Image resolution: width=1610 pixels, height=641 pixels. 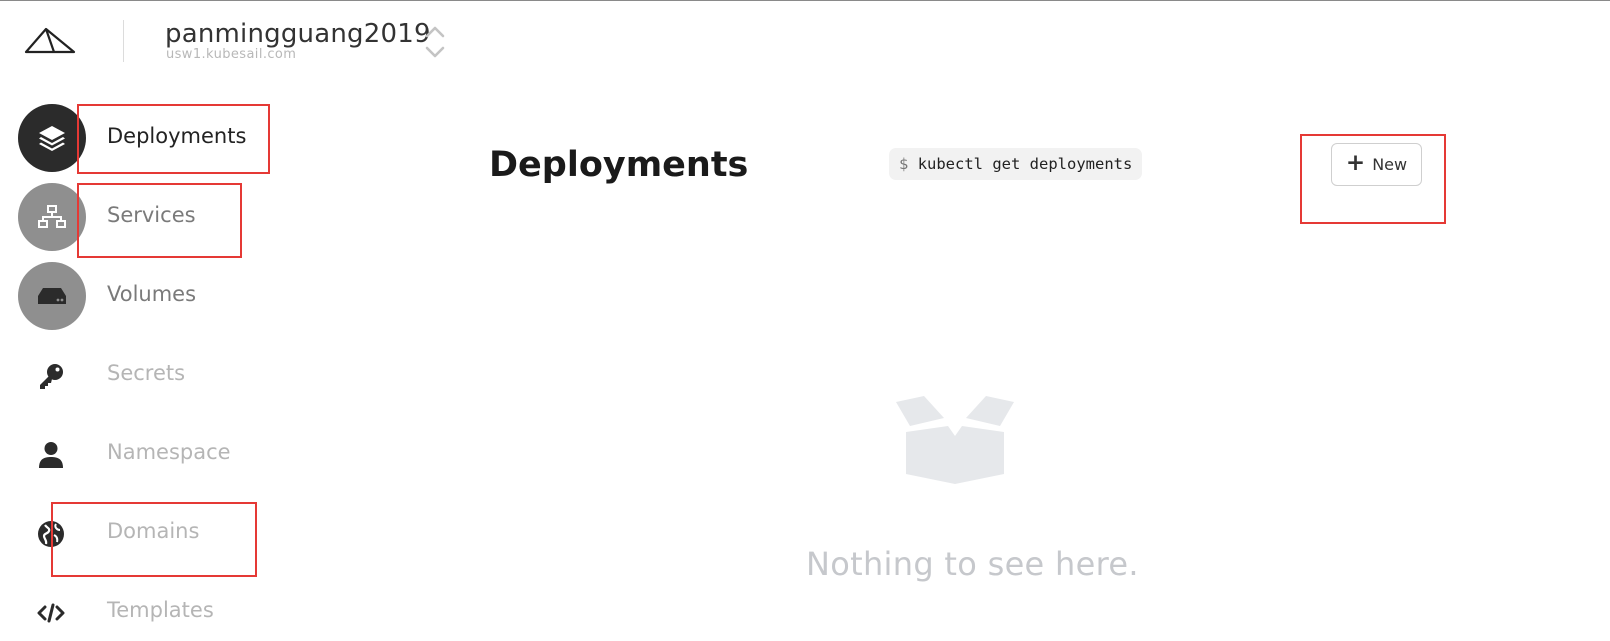 What do you see at coordinates (52, 217) in the screenshot?
I see `network-icon` at bounding box center [52, 217].